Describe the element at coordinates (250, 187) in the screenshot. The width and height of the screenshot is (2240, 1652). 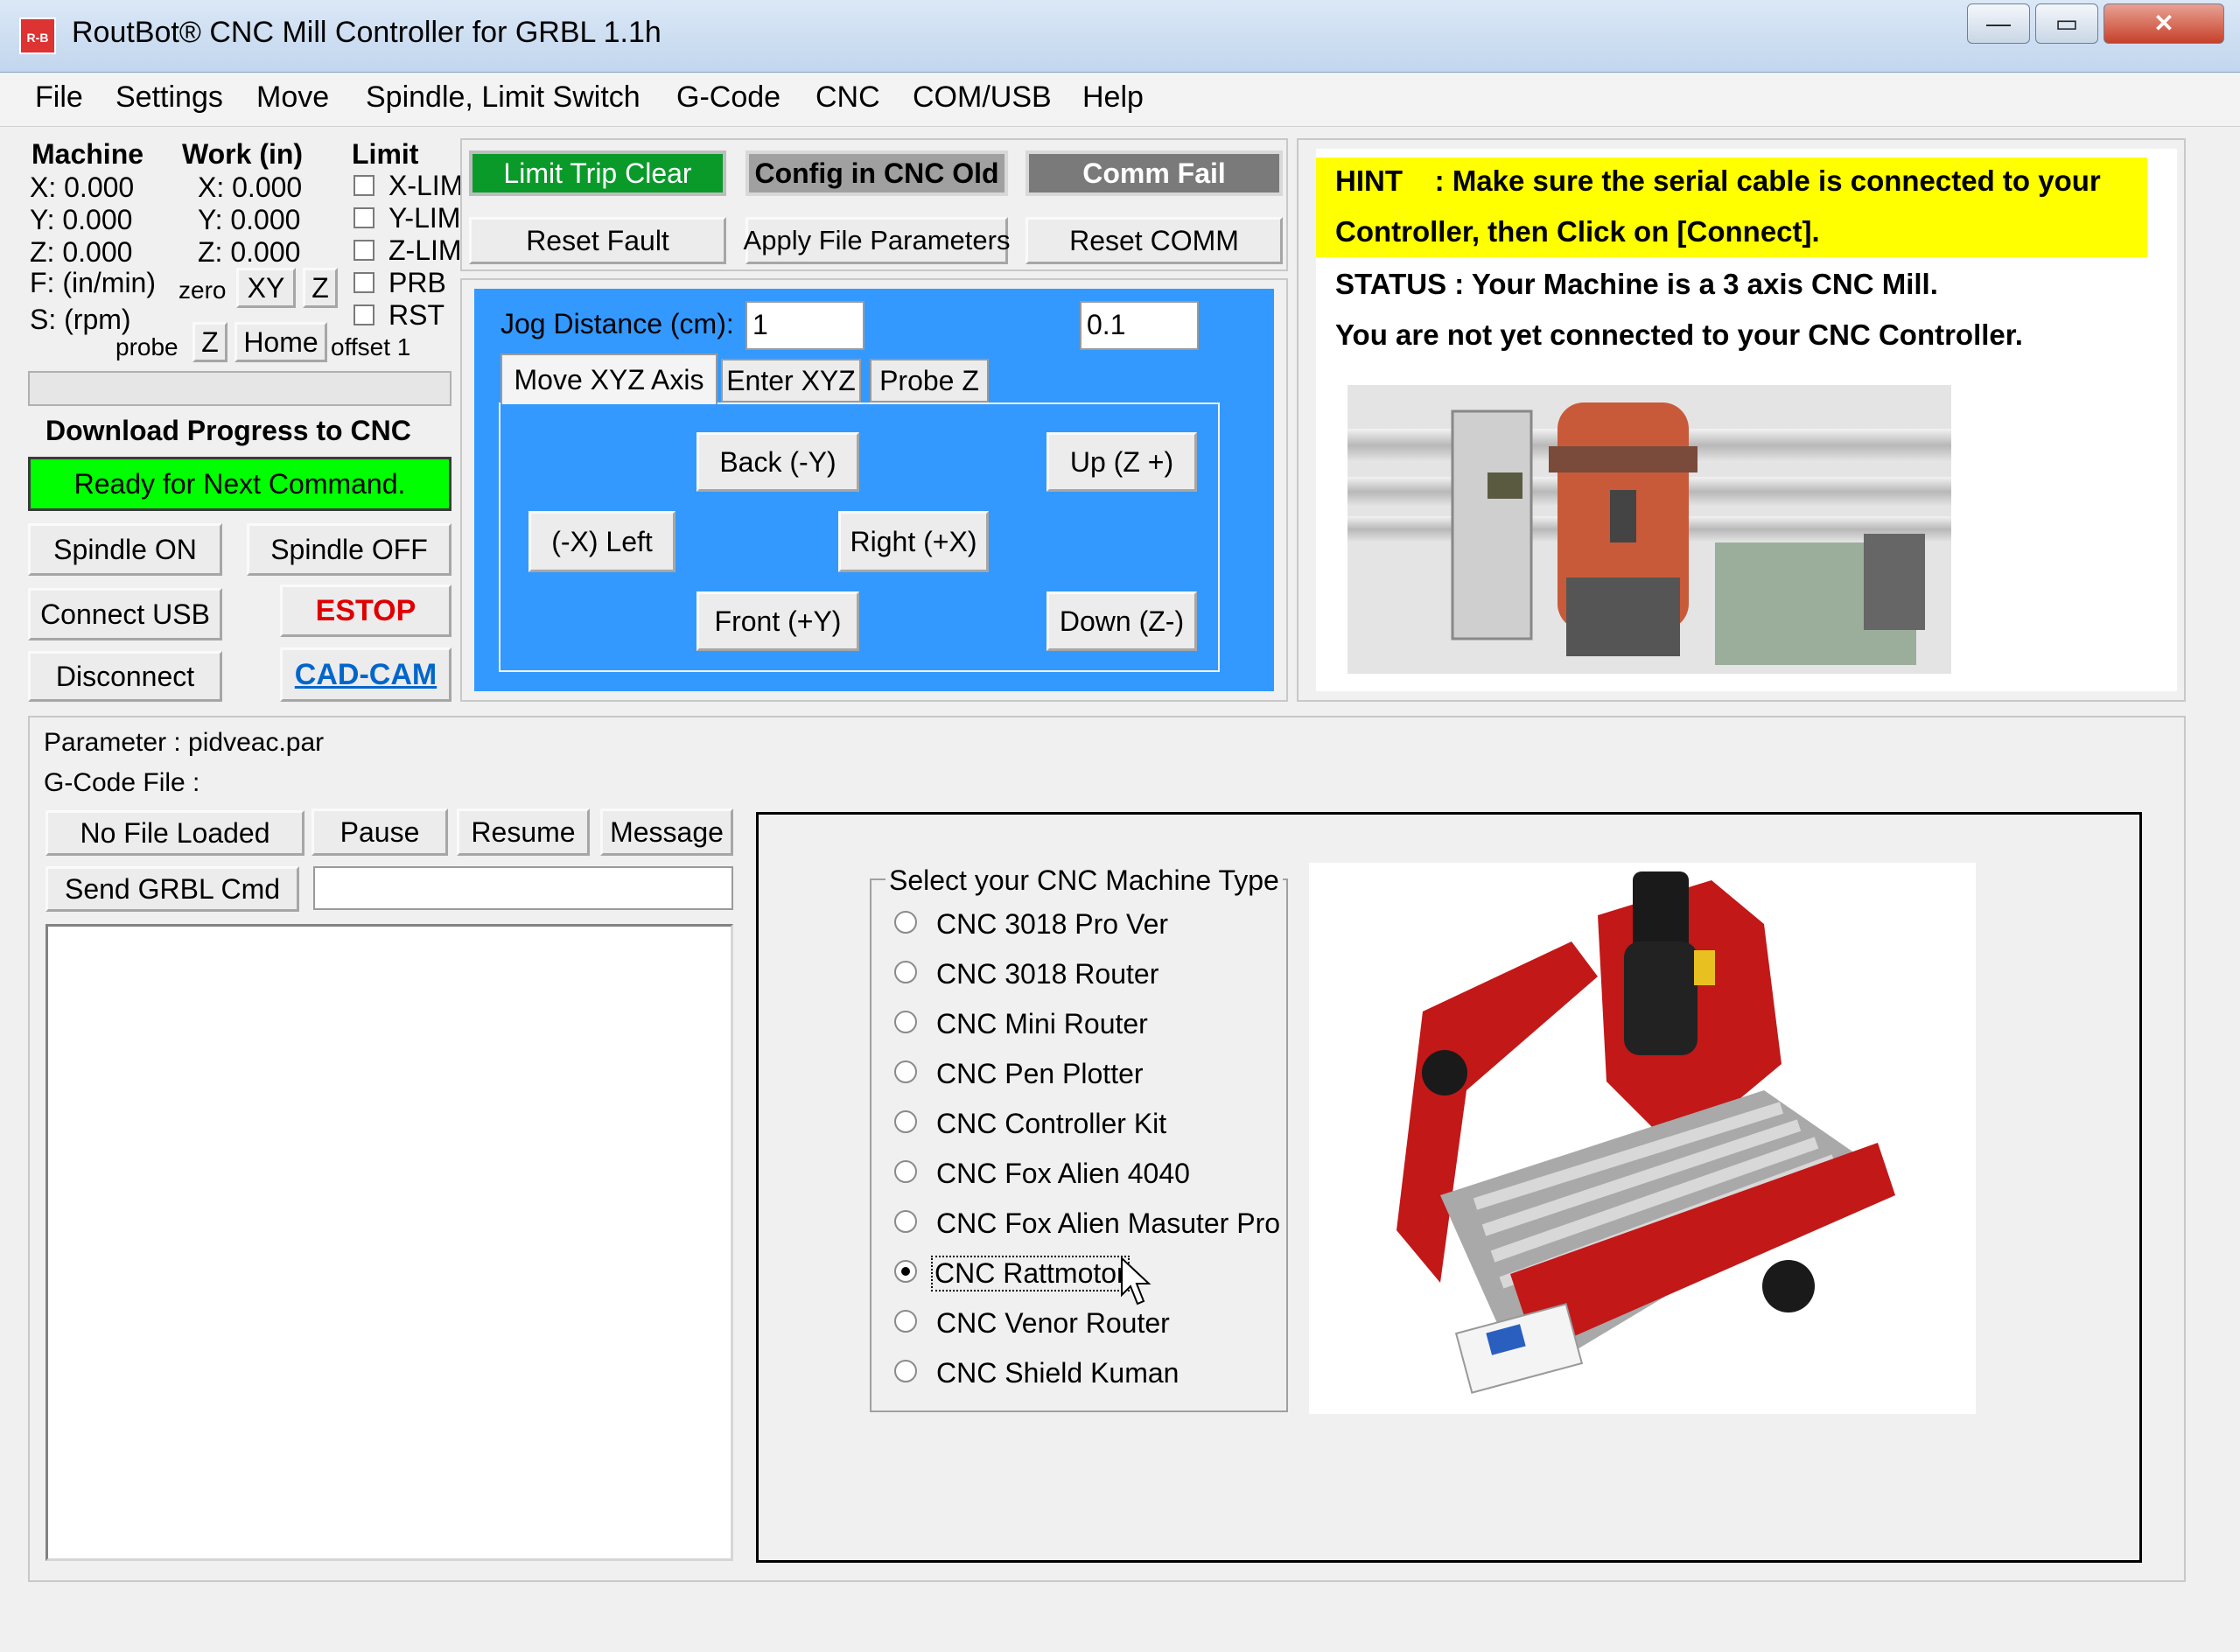
I see `work-x: X: 0.000` at that location.